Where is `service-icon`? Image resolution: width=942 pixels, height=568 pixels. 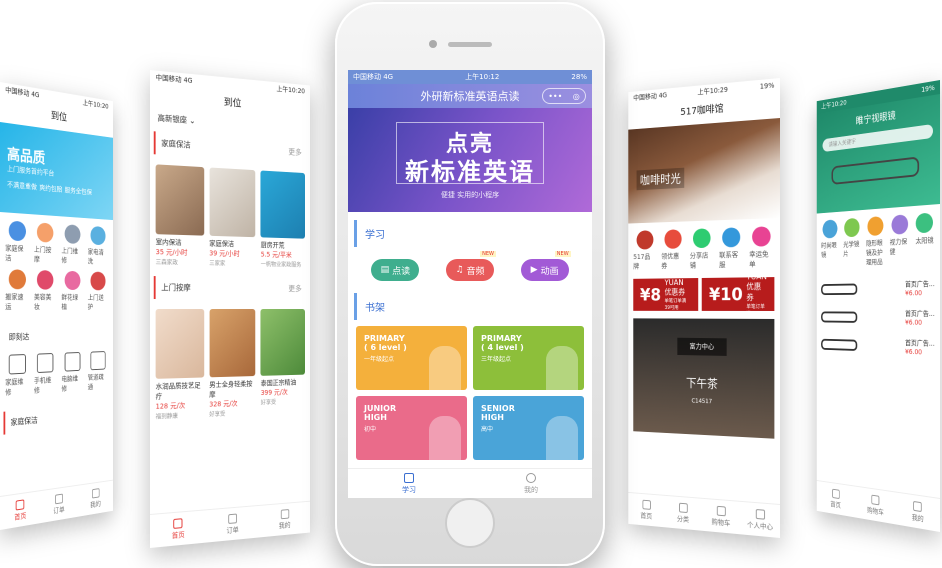 service-icon is located at coordinates (731, 237).